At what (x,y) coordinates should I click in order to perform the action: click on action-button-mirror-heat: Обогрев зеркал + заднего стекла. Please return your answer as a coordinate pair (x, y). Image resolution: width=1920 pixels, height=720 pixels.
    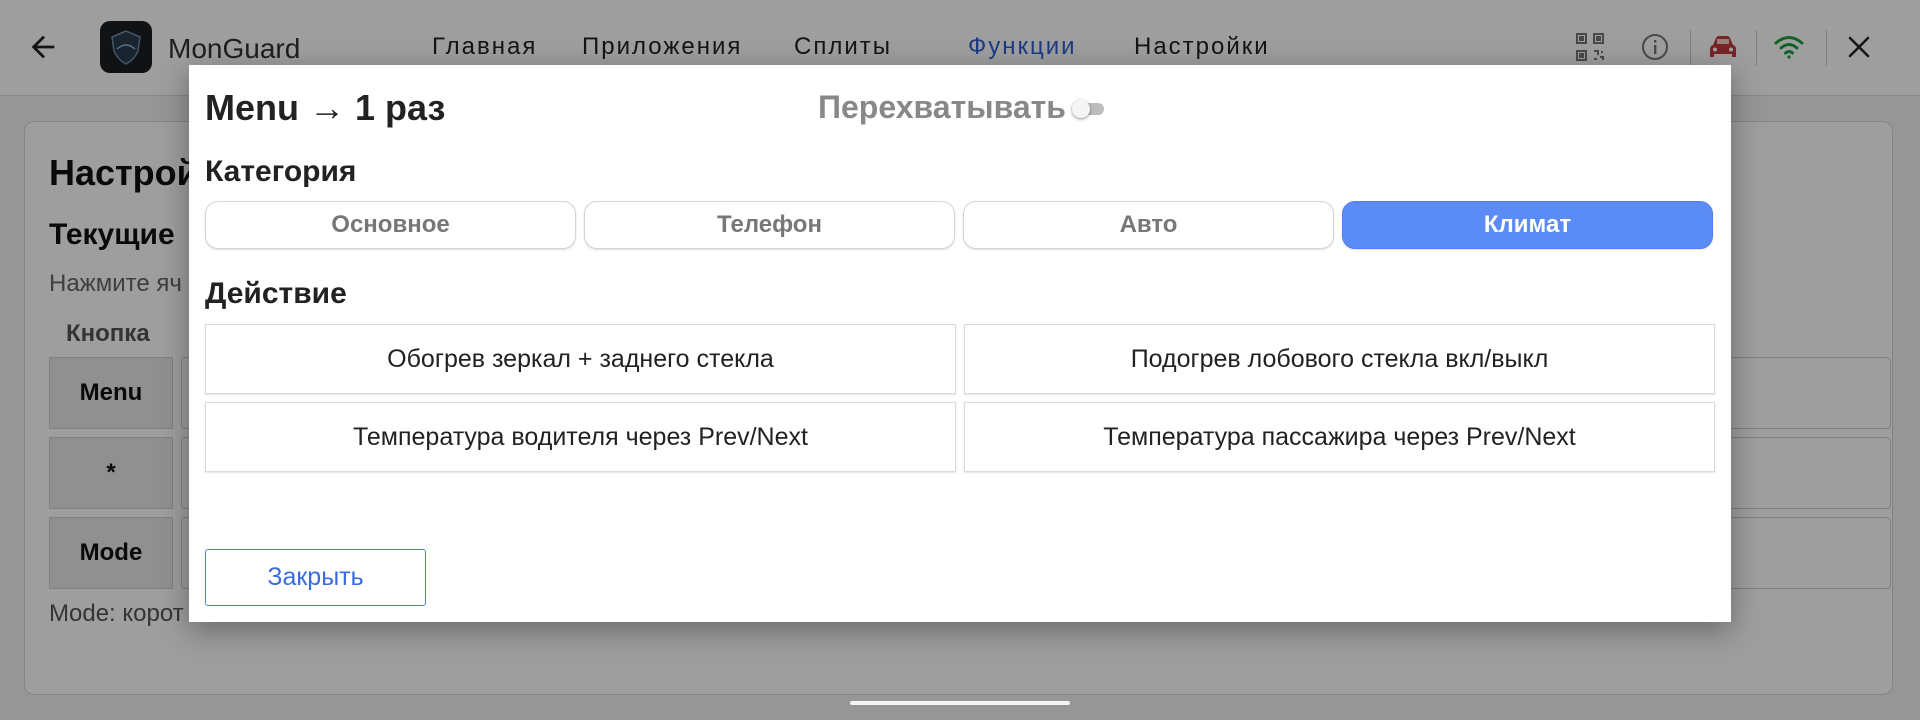
    Looking at the image, I should click on (580, 359).